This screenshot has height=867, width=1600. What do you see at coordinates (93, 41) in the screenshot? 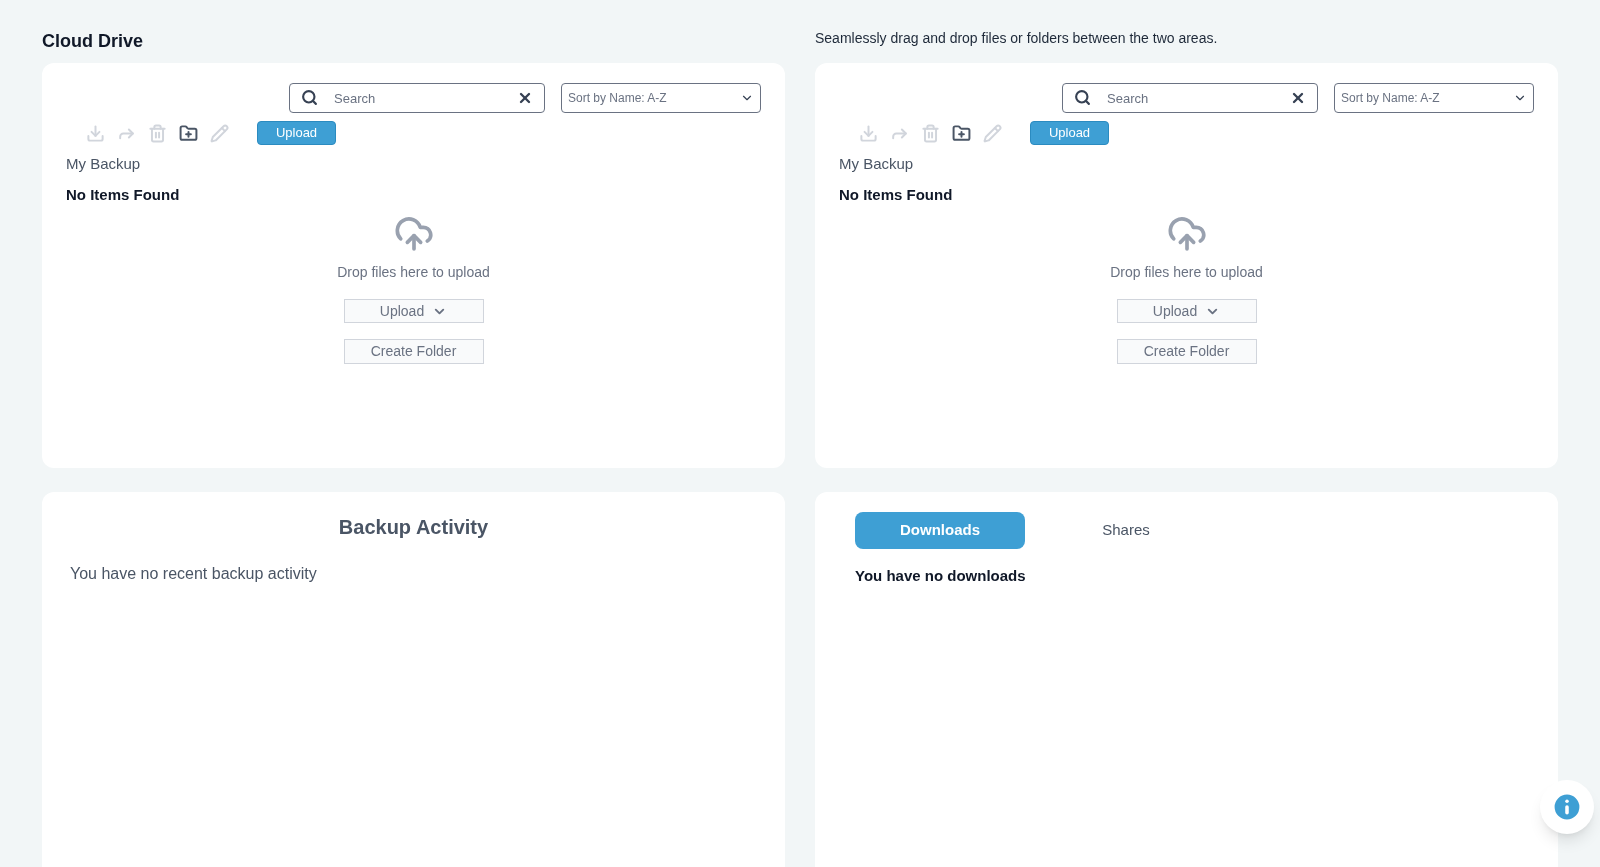
I see `page-title: Cloud Drive` at bounding box center [93, 41].